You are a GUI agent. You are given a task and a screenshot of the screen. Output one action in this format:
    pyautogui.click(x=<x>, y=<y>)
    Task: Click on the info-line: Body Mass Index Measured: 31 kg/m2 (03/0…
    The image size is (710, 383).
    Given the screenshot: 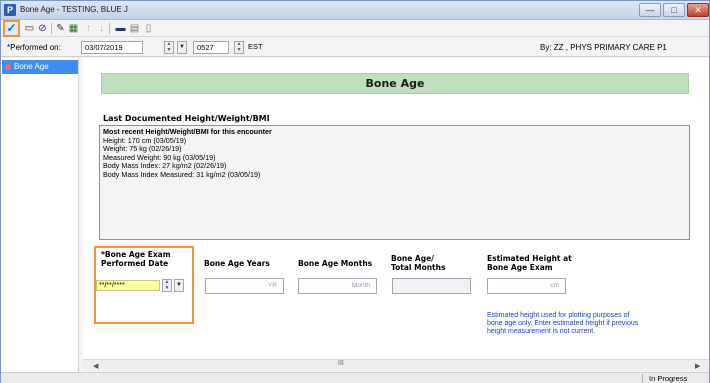 What is the action you would take?
    pyautogui.click(x=182, y=174)
    